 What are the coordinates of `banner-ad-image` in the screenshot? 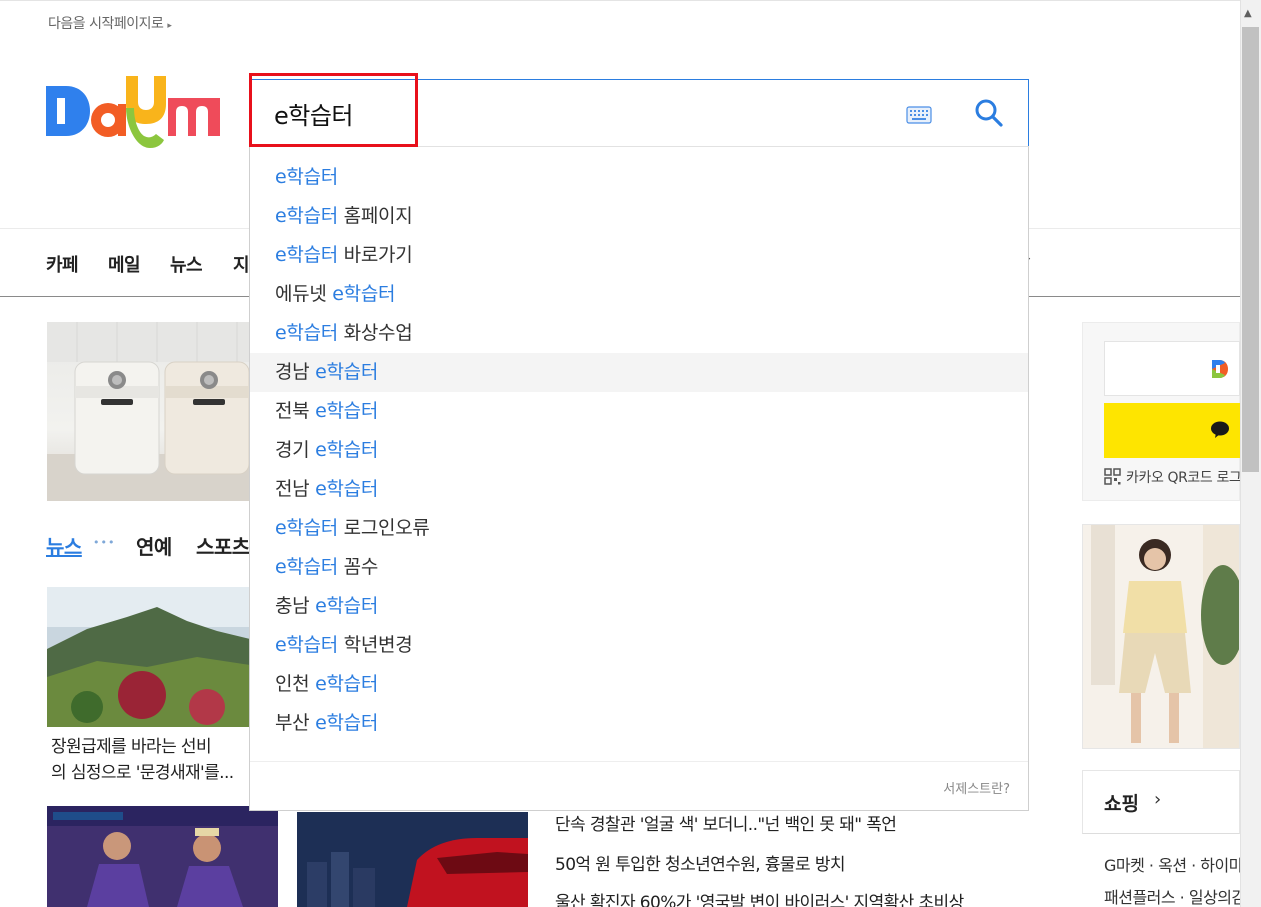 It's located at (148, 411).